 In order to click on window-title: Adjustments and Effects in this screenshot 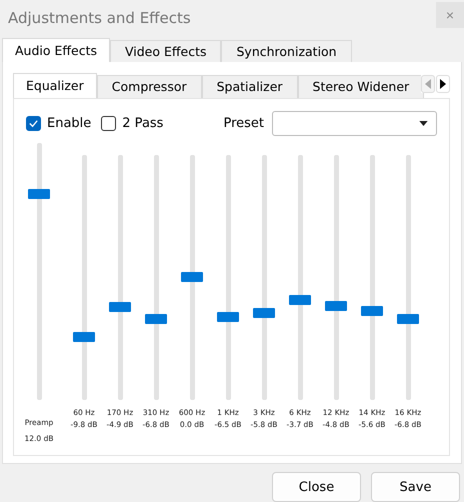, I will do `click(99, 17)`.